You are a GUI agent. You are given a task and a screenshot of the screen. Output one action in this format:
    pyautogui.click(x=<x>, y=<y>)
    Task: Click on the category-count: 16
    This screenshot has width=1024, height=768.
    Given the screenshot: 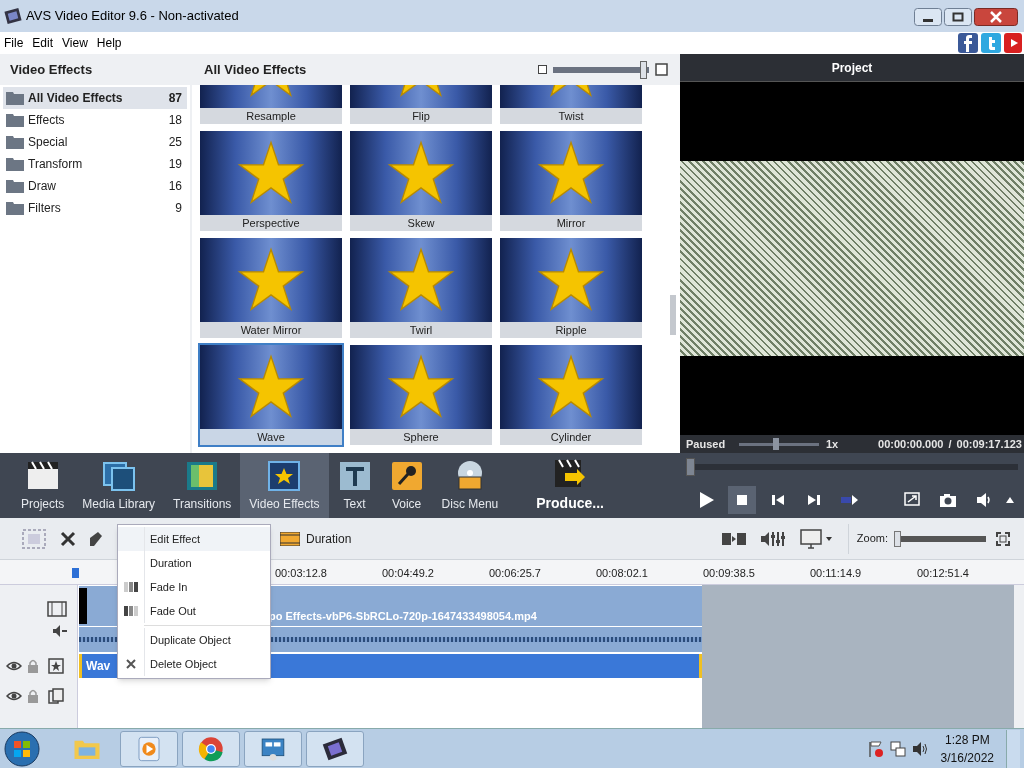 What is the action you would take?
    pyautogui.click(x=175, y=186)
    